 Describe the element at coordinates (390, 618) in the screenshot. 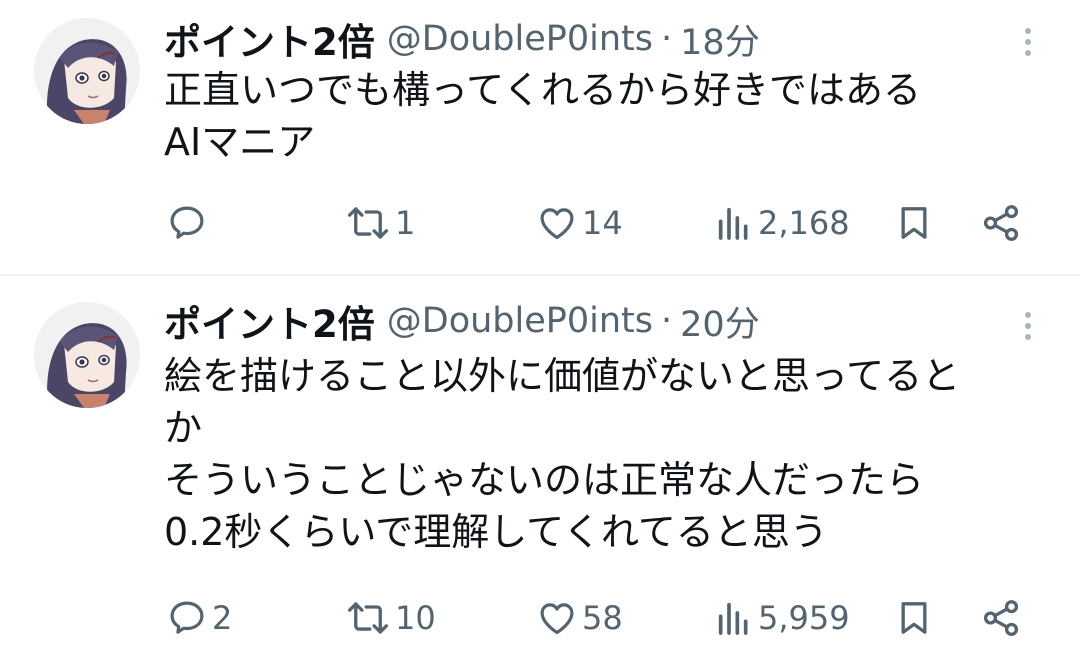

I see `retweet-button: 10` at that location.